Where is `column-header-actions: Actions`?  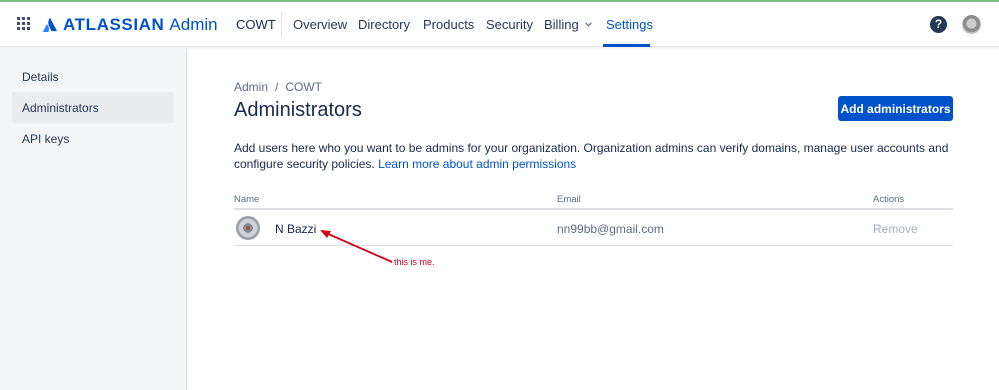 column-header-actions: Actions is located at coordinates (889, 199).